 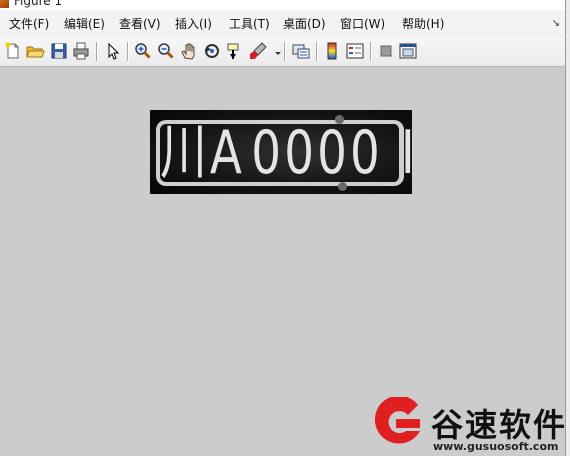 I want to click on link-plot-icon, so click(x=301, y=51).